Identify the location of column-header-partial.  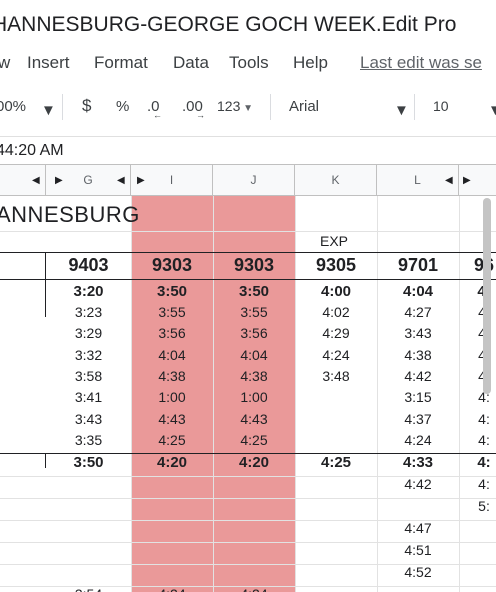
(477, 180).